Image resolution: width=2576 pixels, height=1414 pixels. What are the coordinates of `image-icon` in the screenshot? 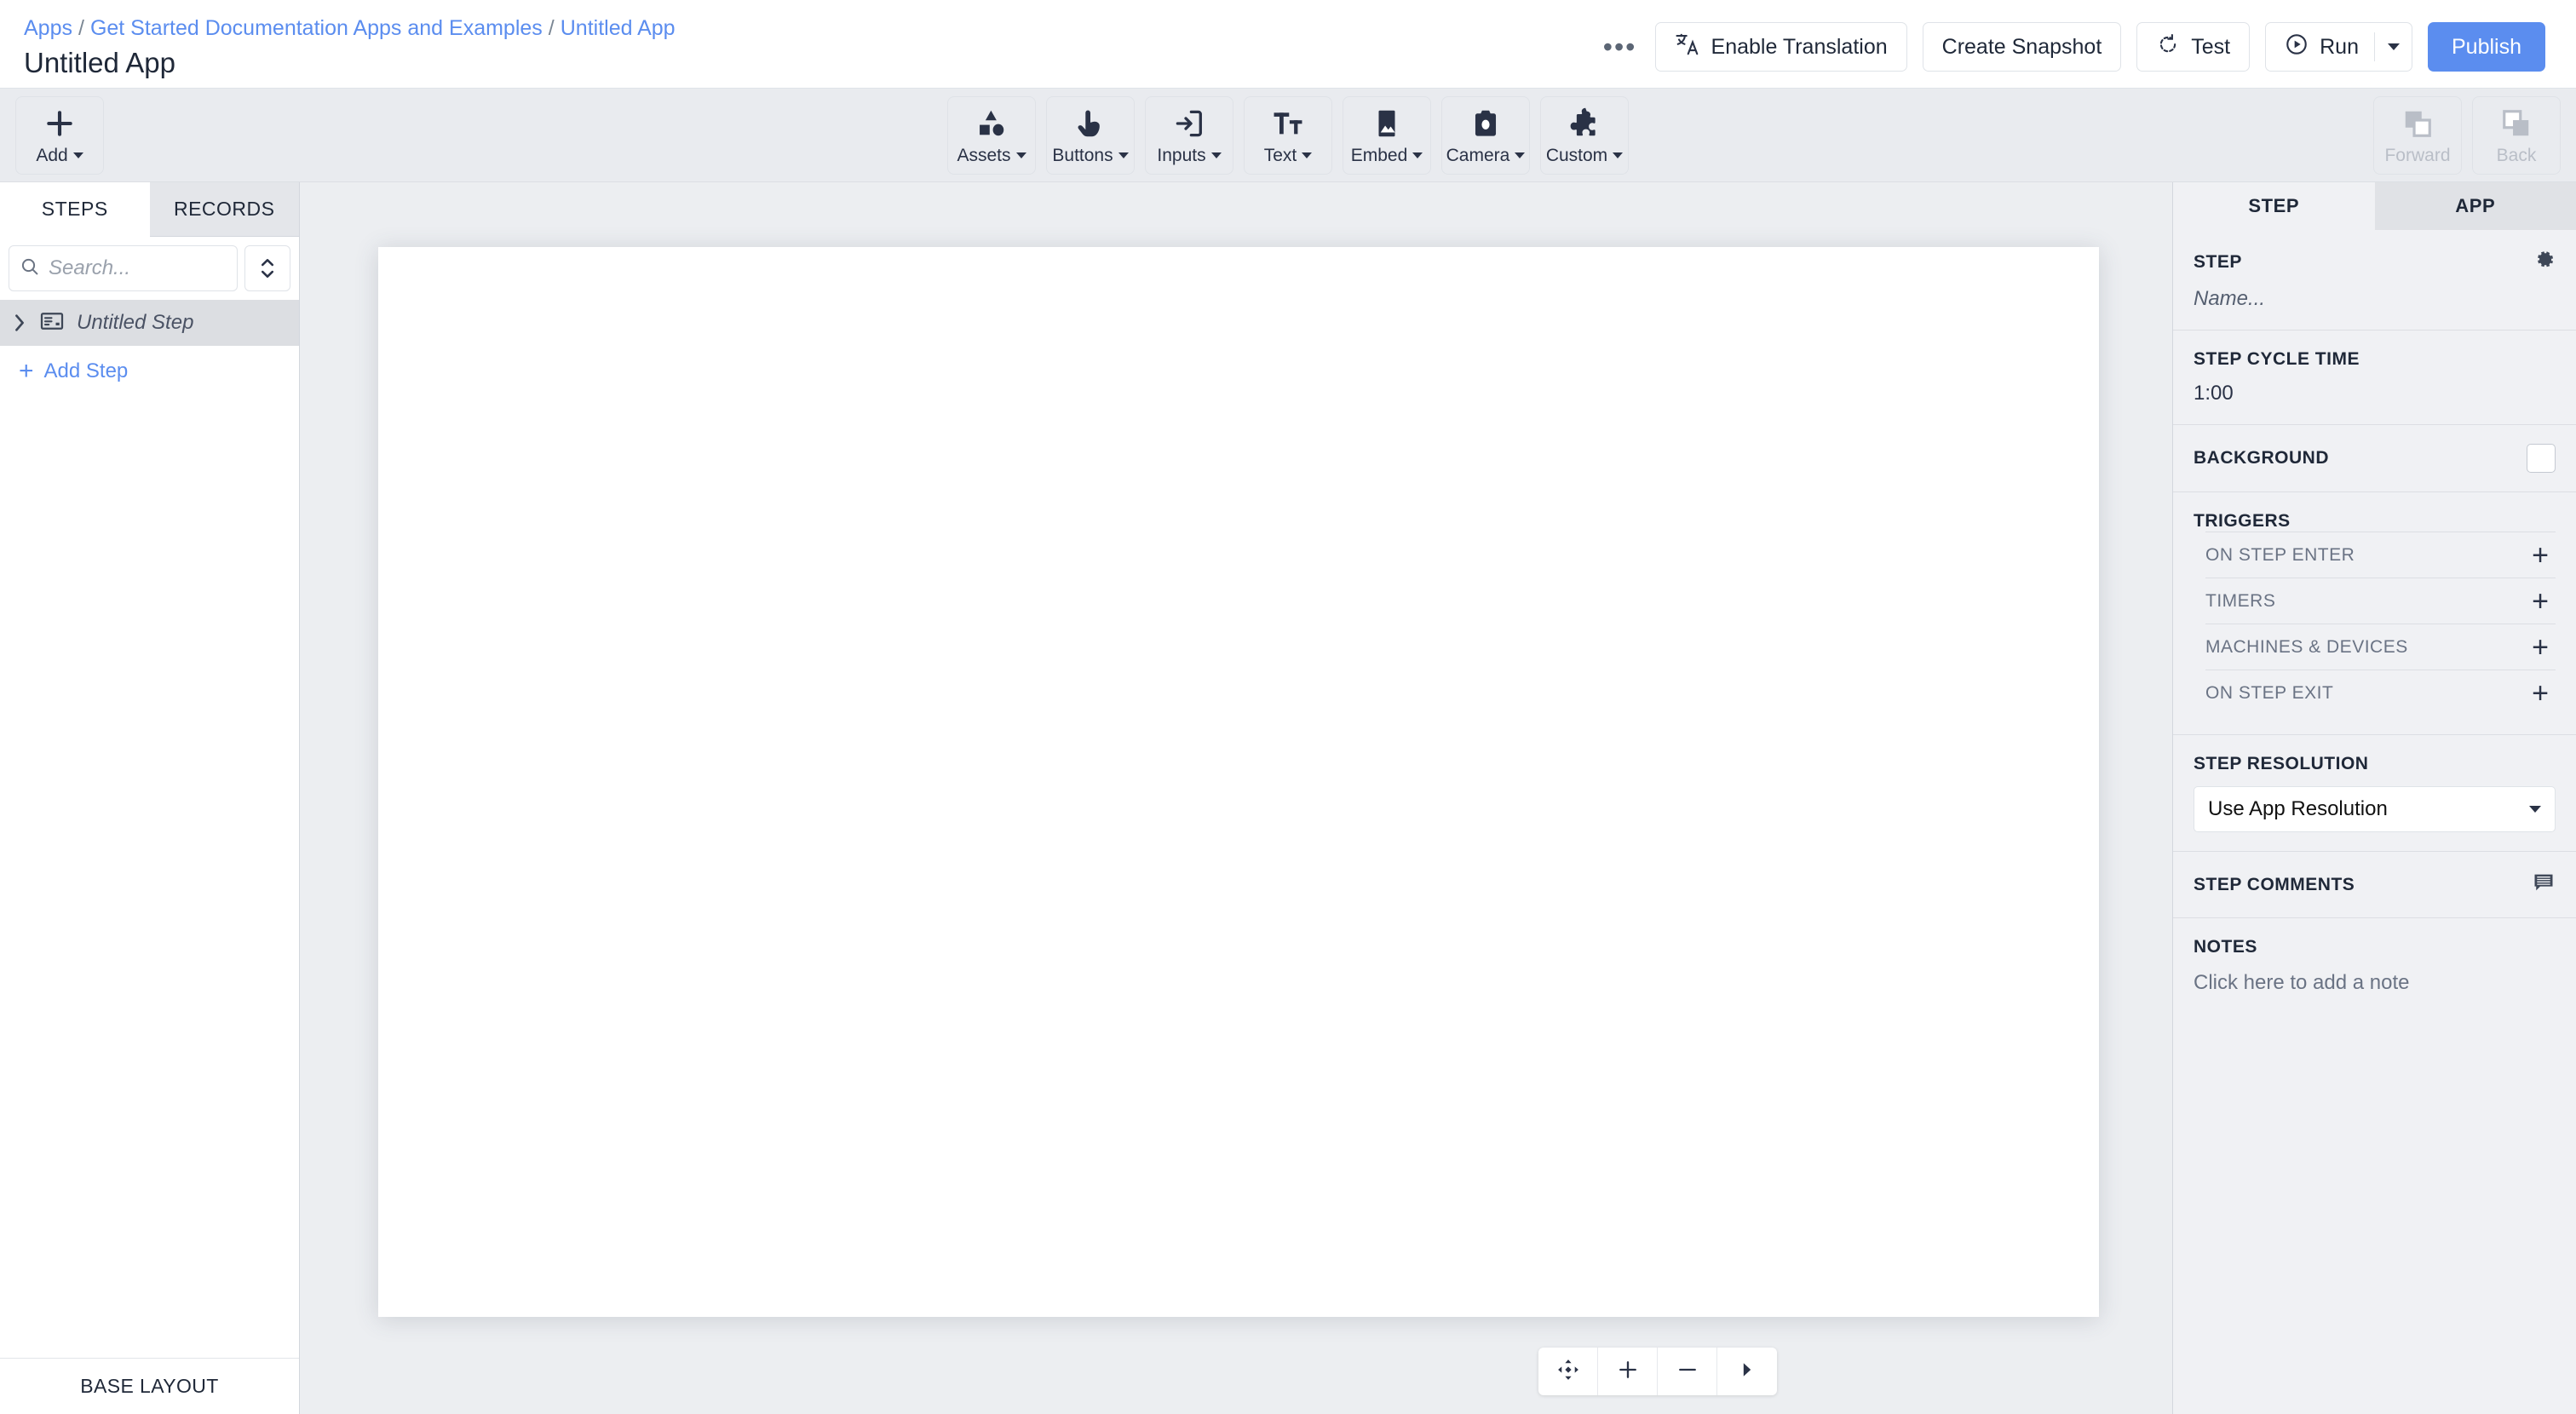 It's located at (1387, 123).